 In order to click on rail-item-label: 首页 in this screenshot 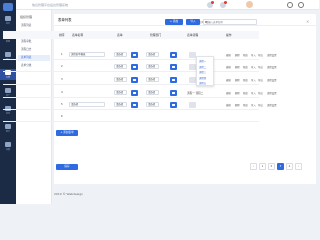, I will do `click(7, 24)`.